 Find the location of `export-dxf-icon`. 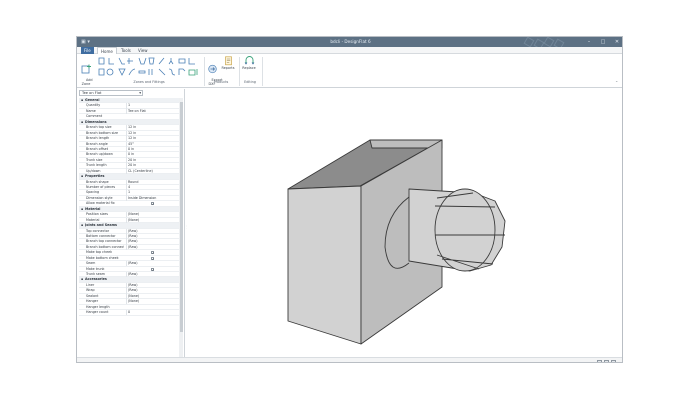

export-dxf-icon is located at coordinates (212, 69).